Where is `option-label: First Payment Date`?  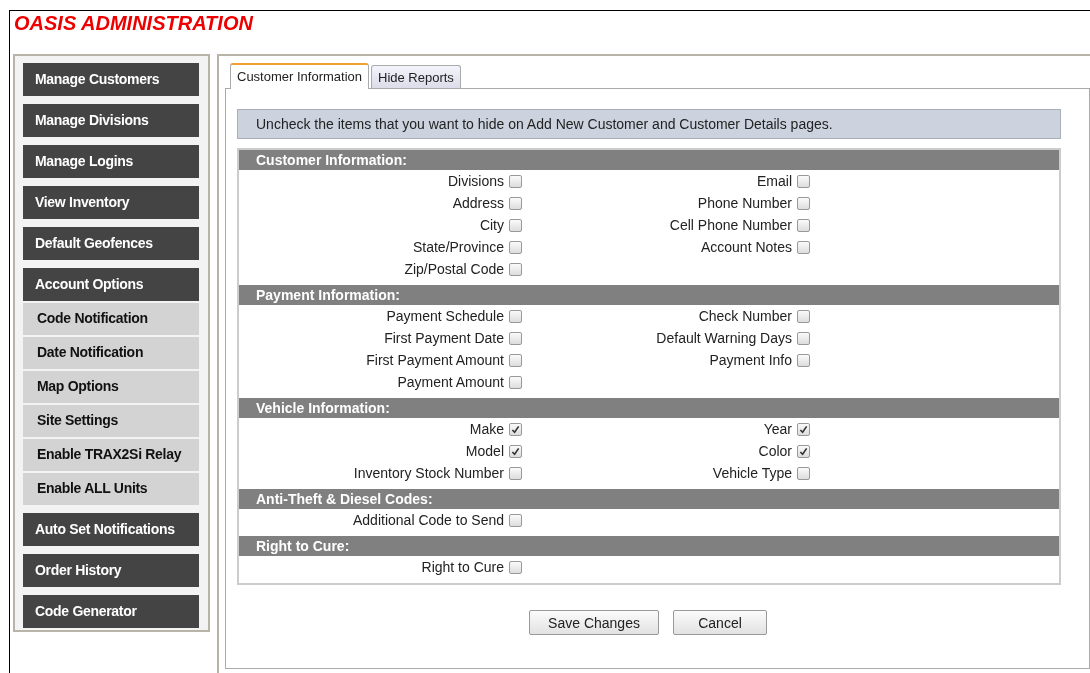 option-label: First Payment Date is located at coordinates (444, 338).